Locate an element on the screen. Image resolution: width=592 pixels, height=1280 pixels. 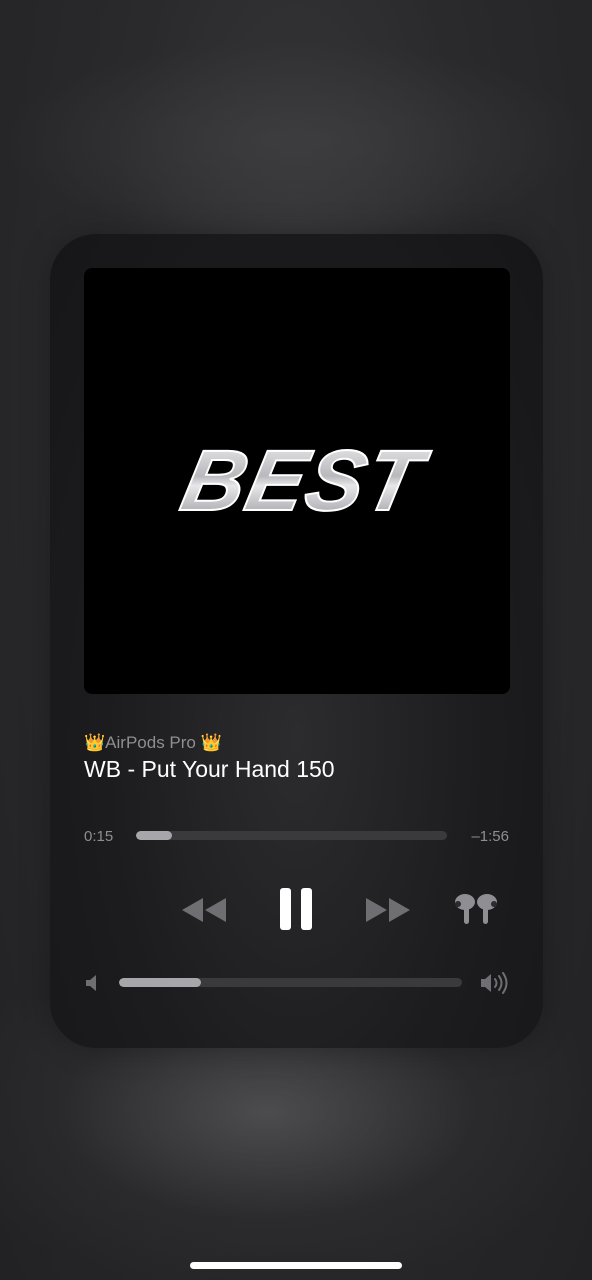
output-device-name: 👑AirPods Pro 👑 is located at coordinates (153, 743).